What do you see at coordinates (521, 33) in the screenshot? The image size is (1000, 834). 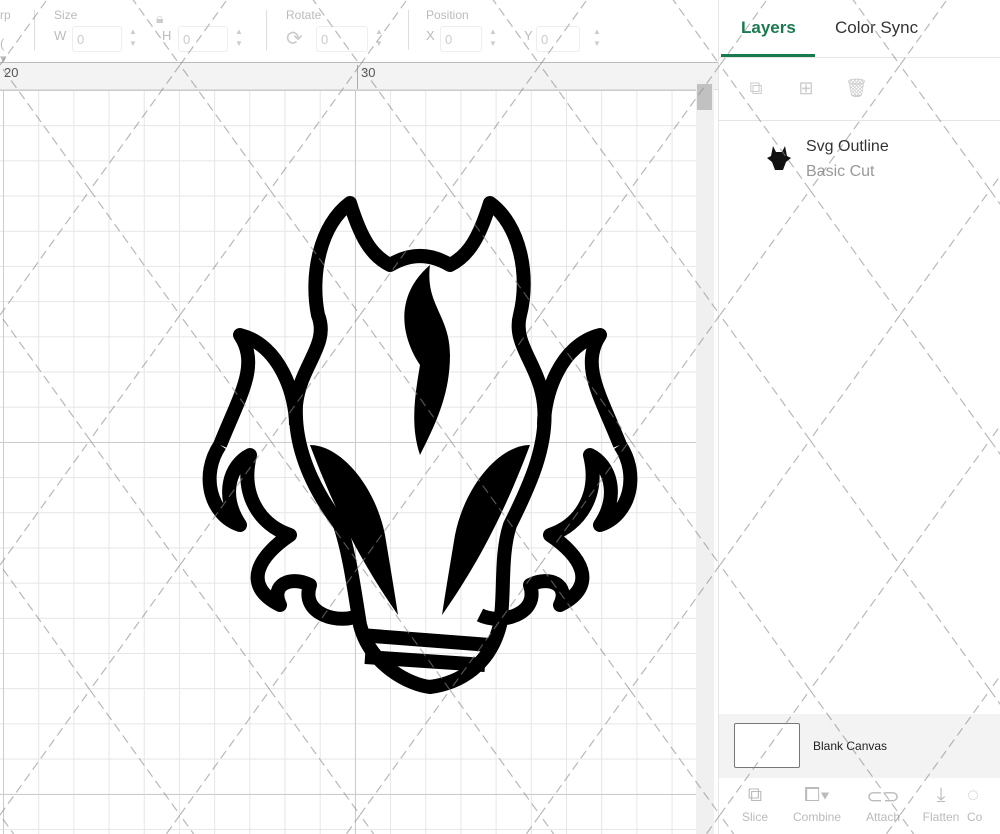 I see `position-group: Position X 0 ▲ ▼ Y 0 ▲ ▼` at bounding box center [521, 33].